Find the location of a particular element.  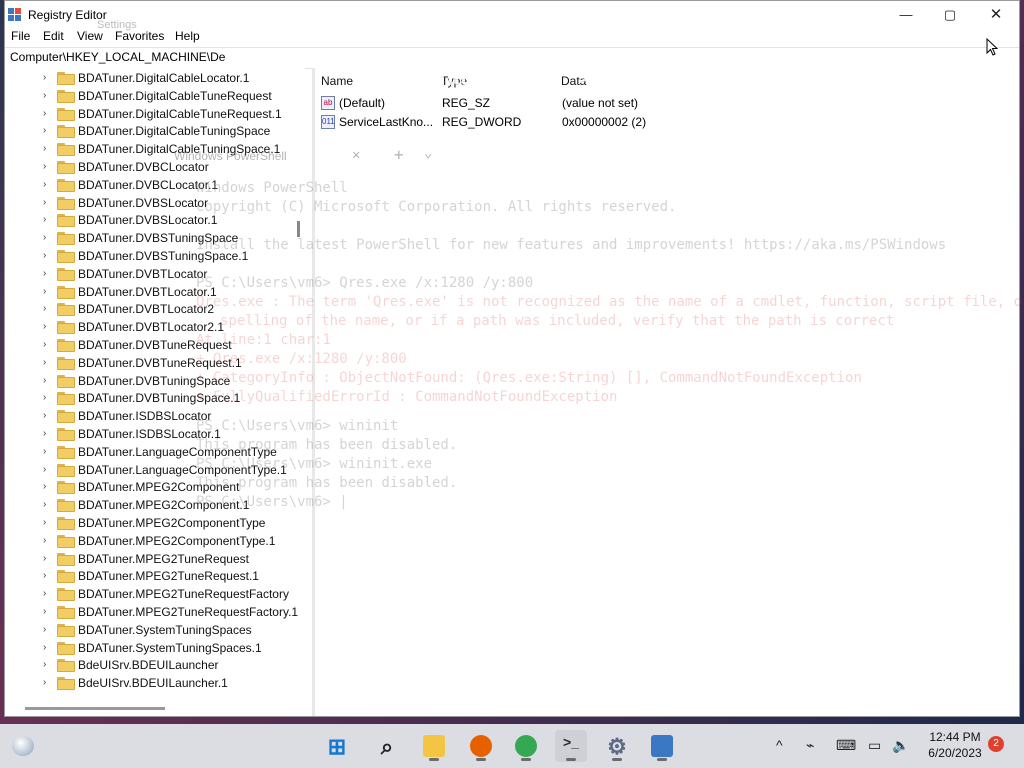

tree-item: › BDATuner.DVBTLocator is located at coordinates (155, 274).